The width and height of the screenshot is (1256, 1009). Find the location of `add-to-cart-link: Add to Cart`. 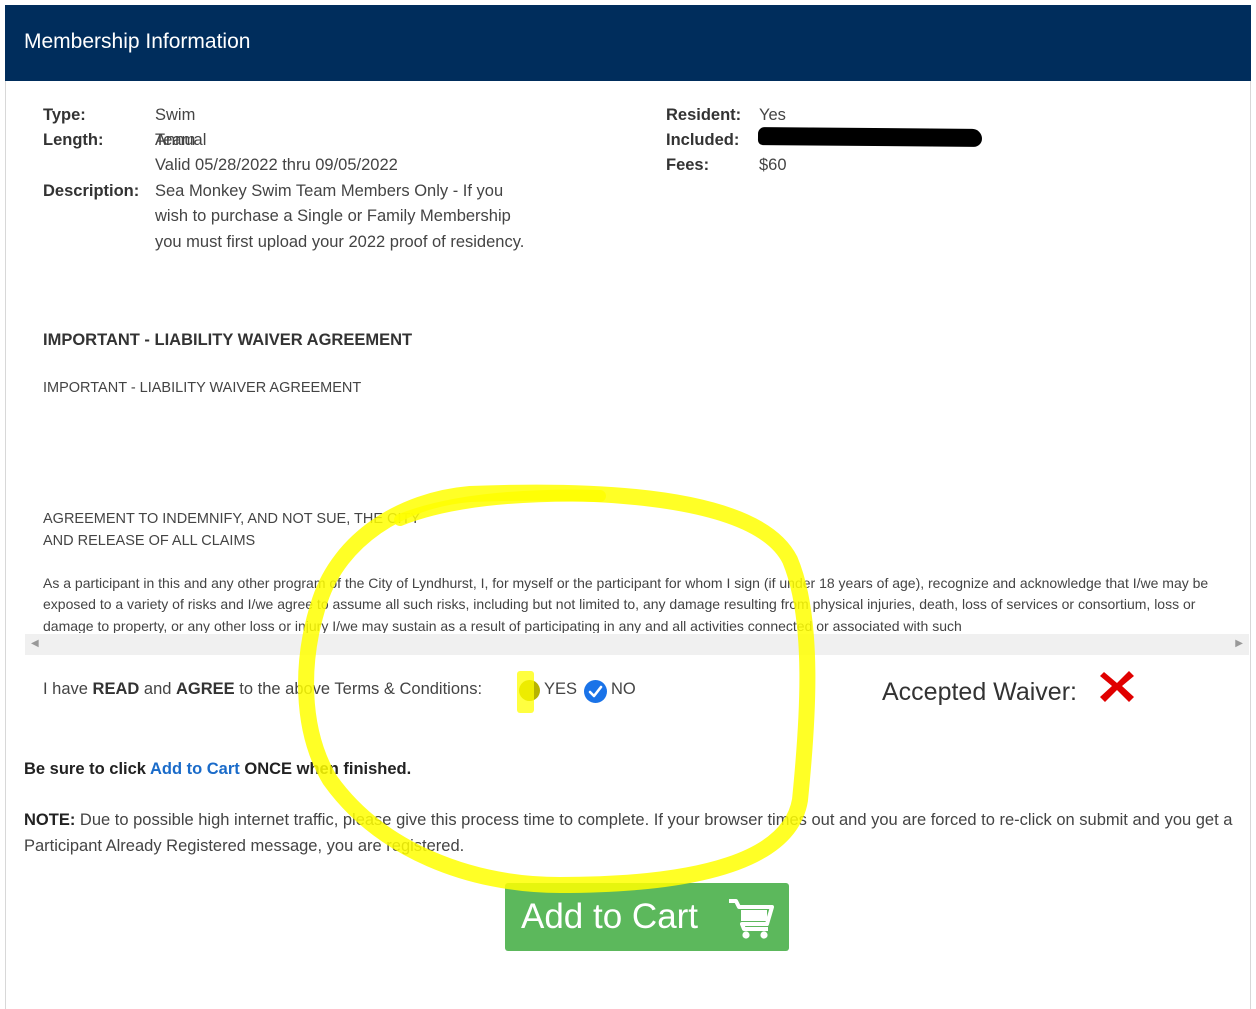

add-to-cart-link: Add to Cart is located at coordinates (195, 769).